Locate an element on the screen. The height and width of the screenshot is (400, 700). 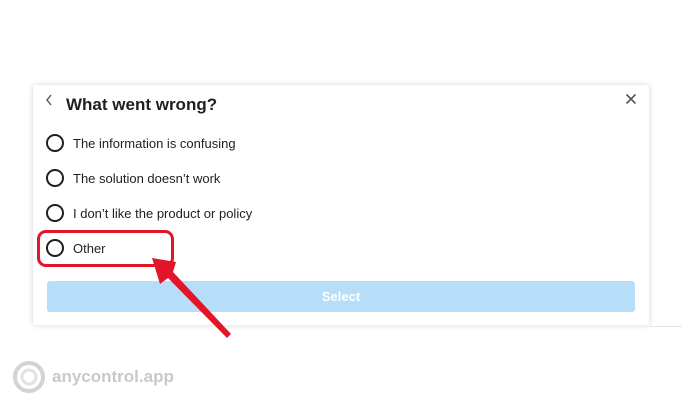
option-solution-doesnt-work: The solution doesn’t work is located at coordinates (133, 178).